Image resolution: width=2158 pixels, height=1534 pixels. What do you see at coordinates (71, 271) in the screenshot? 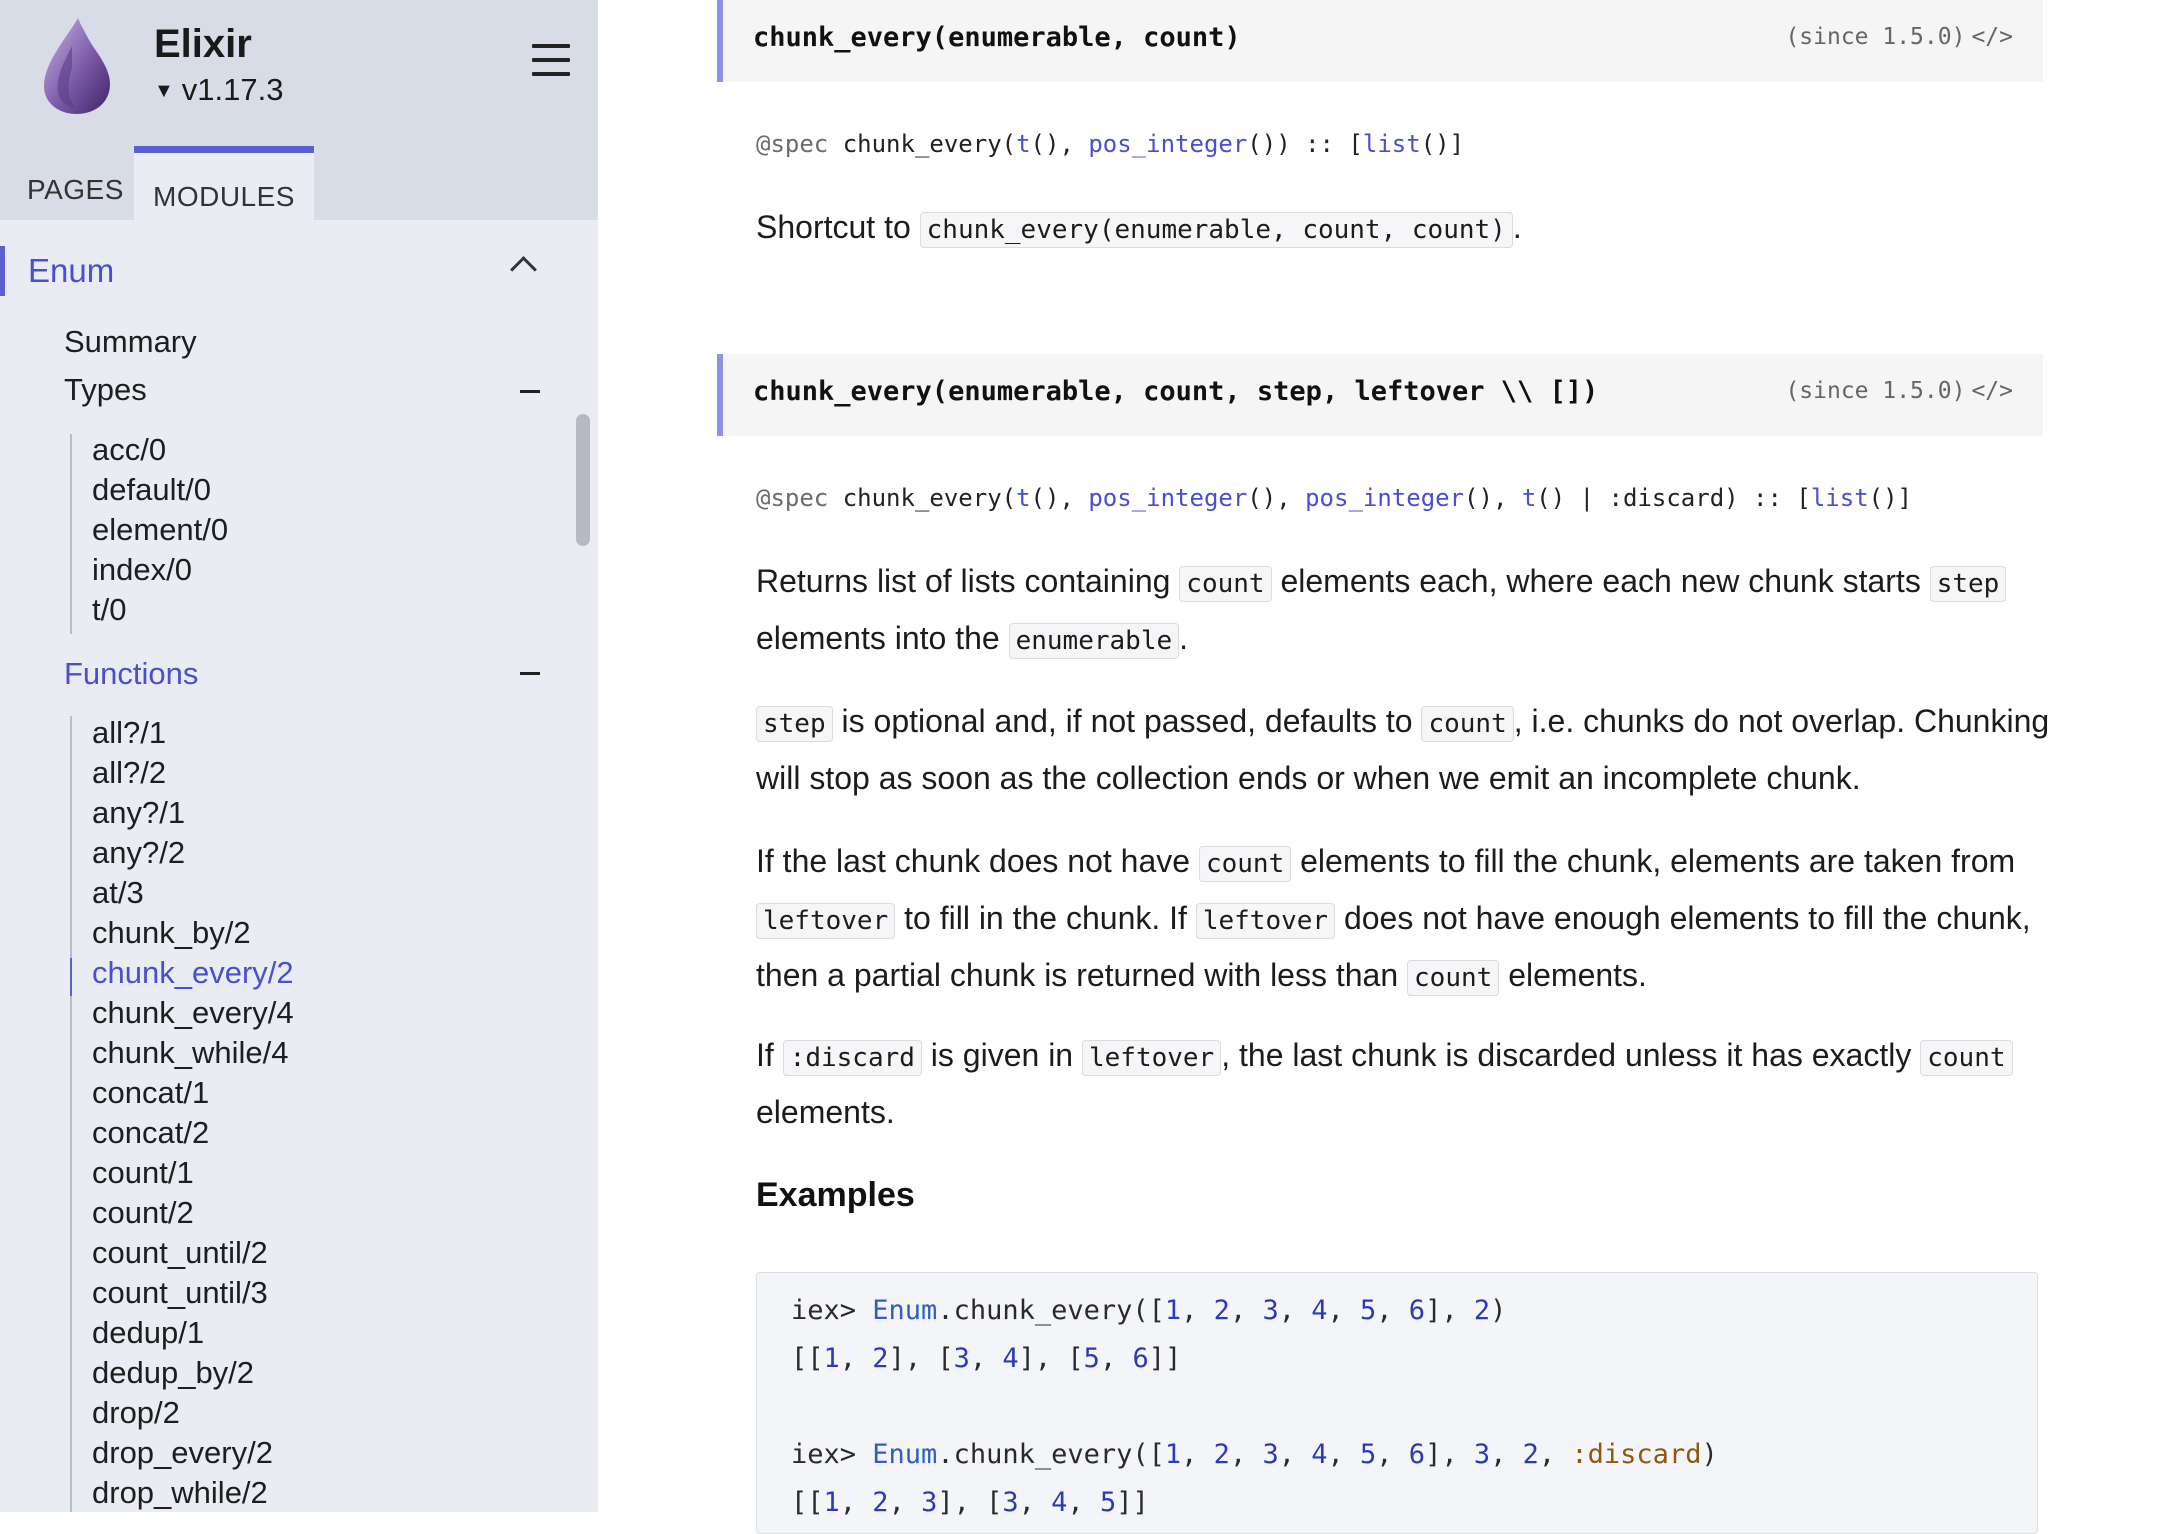
I see `sidebar-module-enum: Enum` at bounding box center [71, 271].